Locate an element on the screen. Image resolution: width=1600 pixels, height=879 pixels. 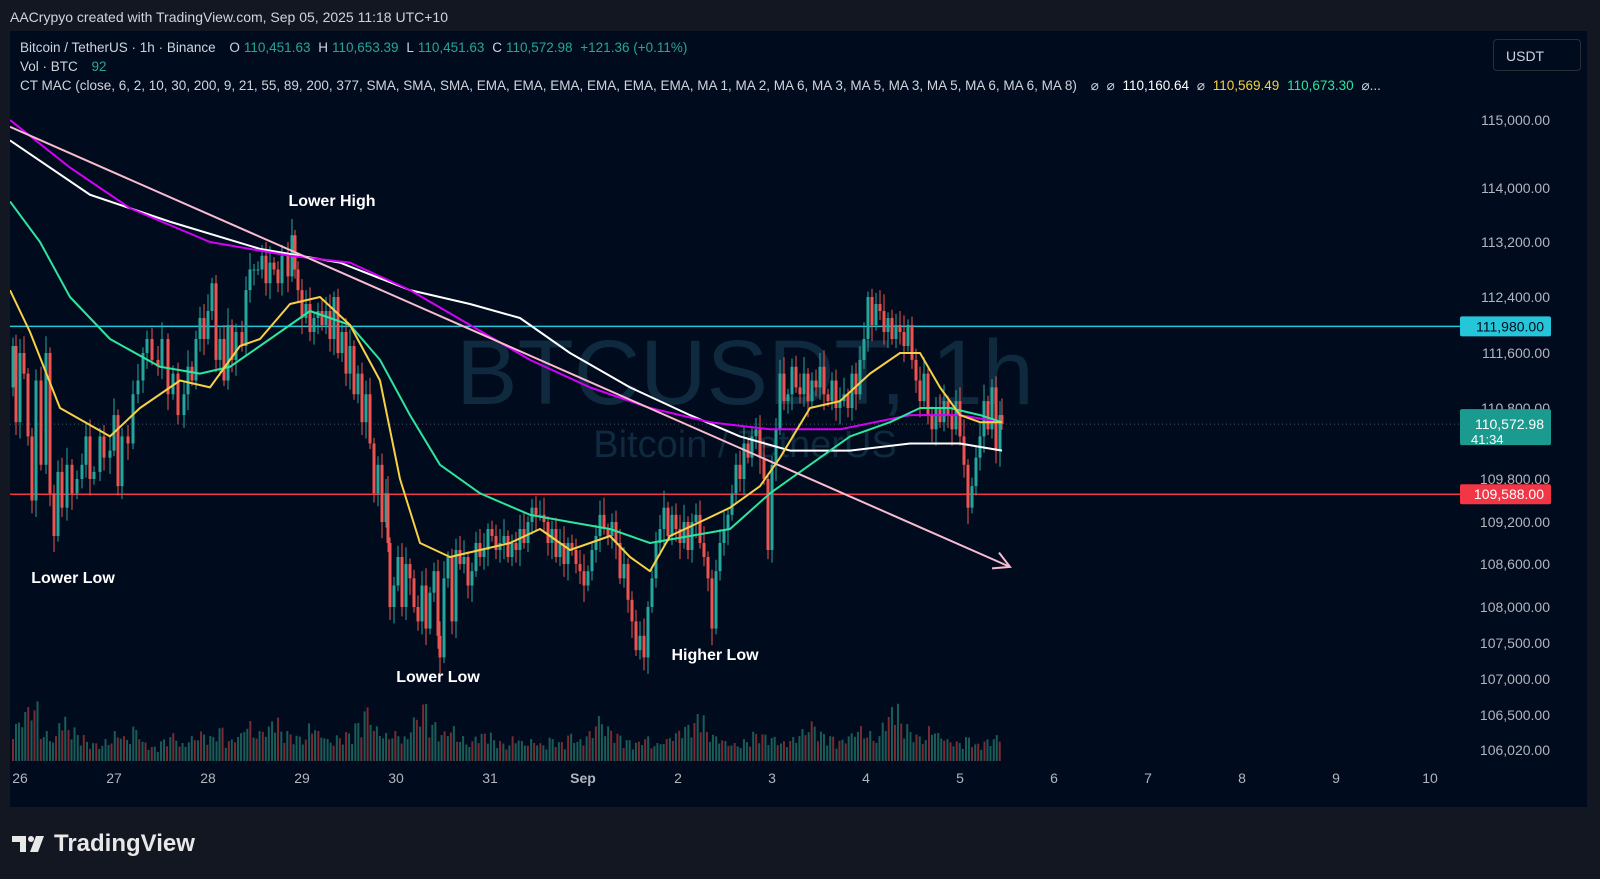
annotation-label: Lower Low is located at coordinates (73, 578).